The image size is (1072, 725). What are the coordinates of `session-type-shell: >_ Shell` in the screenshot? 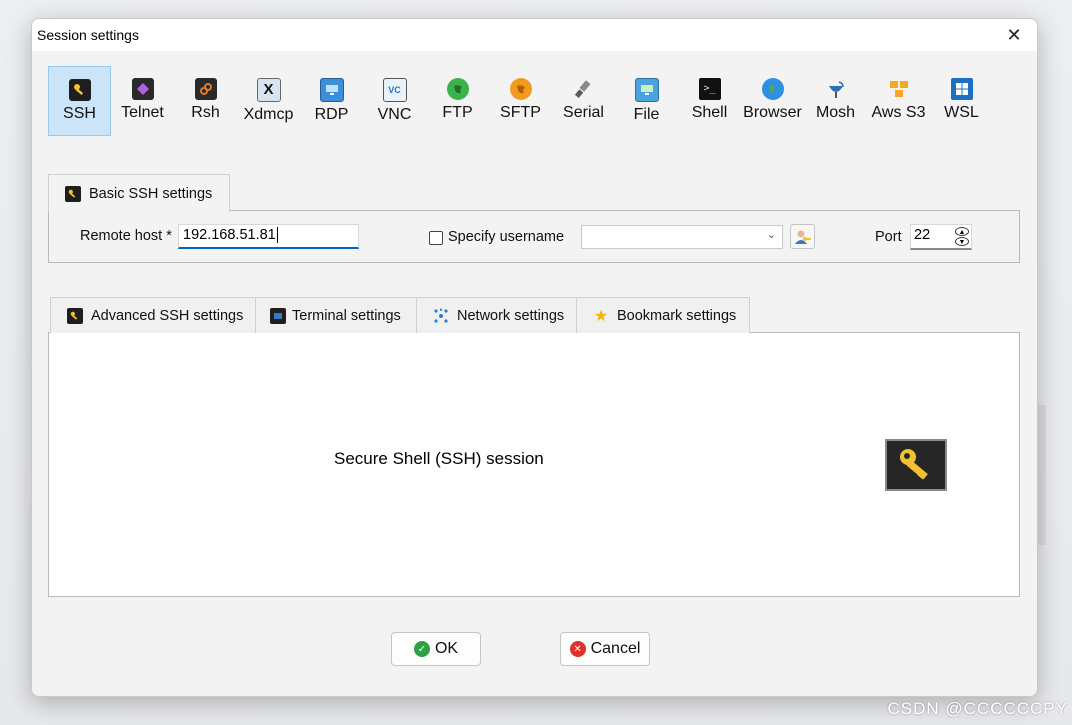 It's located at (709, 101).